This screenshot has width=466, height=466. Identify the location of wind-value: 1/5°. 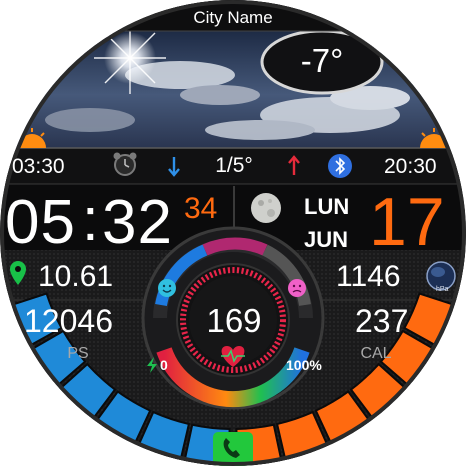
(234, 165).